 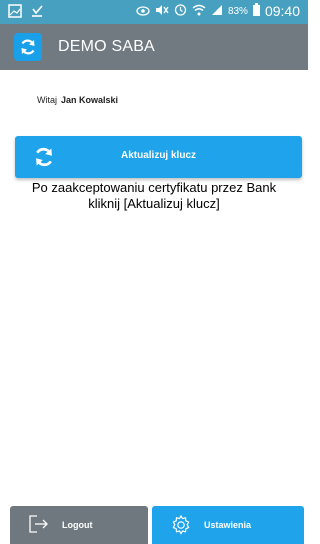 What do you see at coordinates (143, 11) in the screenshot?
I see `eye-icon` at bounding box center [143, 11].